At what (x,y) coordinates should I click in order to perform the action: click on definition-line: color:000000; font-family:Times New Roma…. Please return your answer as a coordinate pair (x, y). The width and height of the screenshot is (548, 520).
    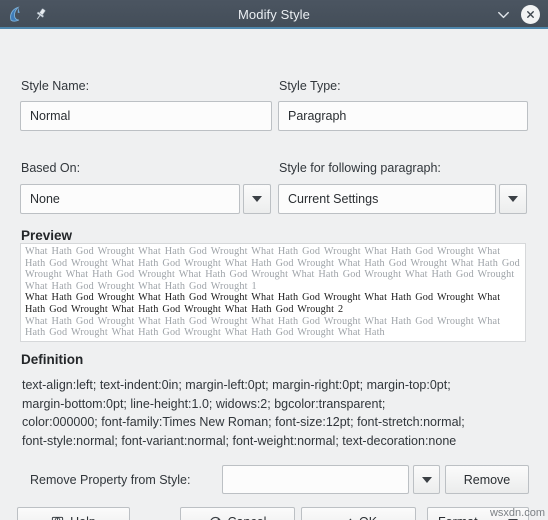
    Looking at the image, I should click on (243, 422).